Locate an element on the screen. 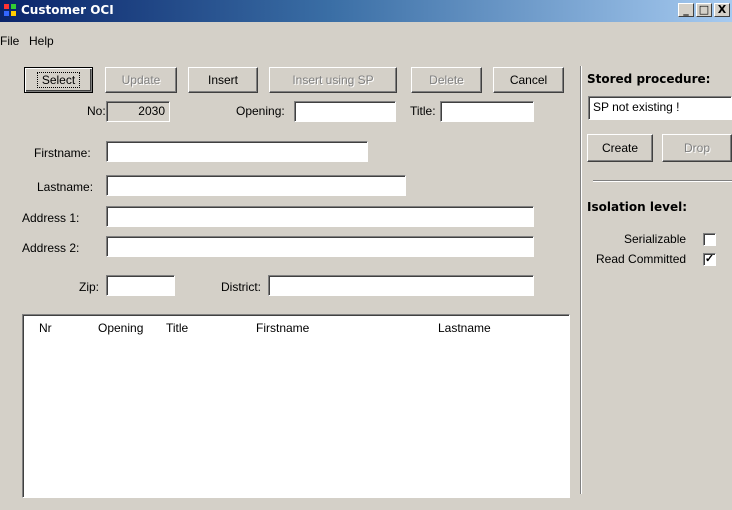  column-opening: Opening is located at coordinates (120, 328).